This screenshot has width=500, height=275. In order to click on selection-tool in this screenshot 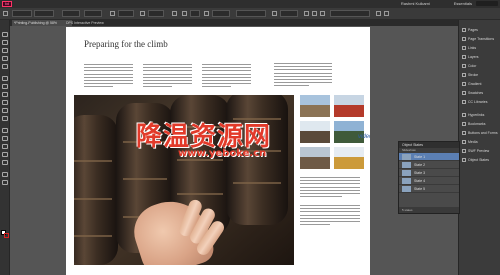, I will do `click(5, 34)`.